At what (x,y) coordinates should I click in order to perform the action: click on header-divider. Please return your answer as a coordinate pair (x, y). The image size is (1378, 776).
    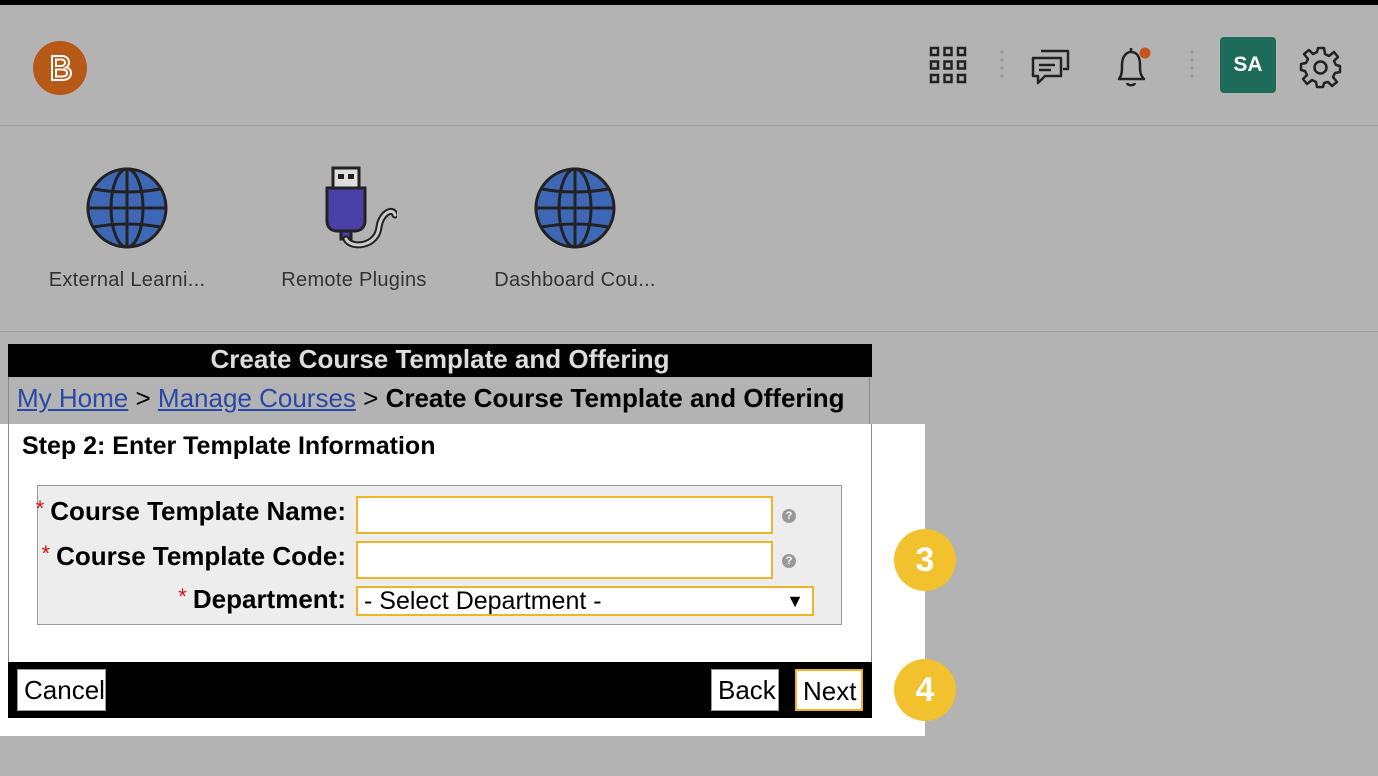
    Looking at the image, I should click on (689, 125).